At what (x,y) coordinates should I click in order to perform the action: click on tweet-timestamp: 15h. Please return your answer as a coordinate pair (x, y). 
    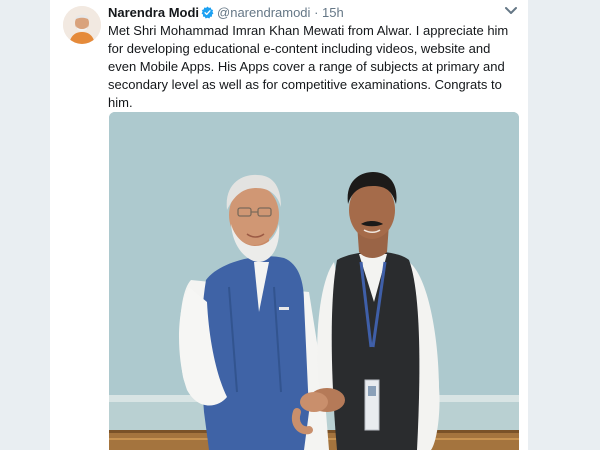
    Looking at the image, I should click on (333, 12).